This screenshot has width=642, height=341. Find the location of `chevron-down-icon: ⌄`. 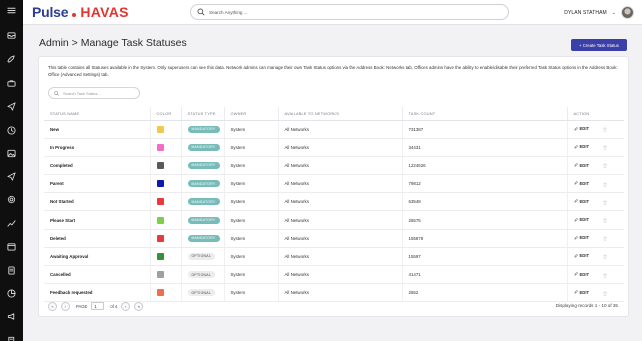

chevron-down-icon: ⌄ is located at coordinates (613, 12).